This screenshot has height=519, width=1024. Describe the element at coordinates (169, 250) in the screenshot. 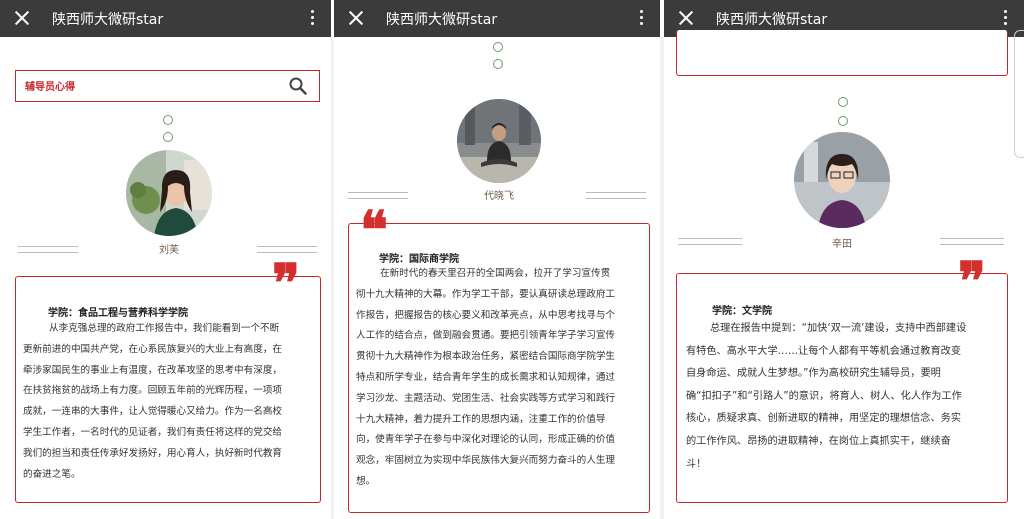

I see `person-name: 刘芙` at that location.